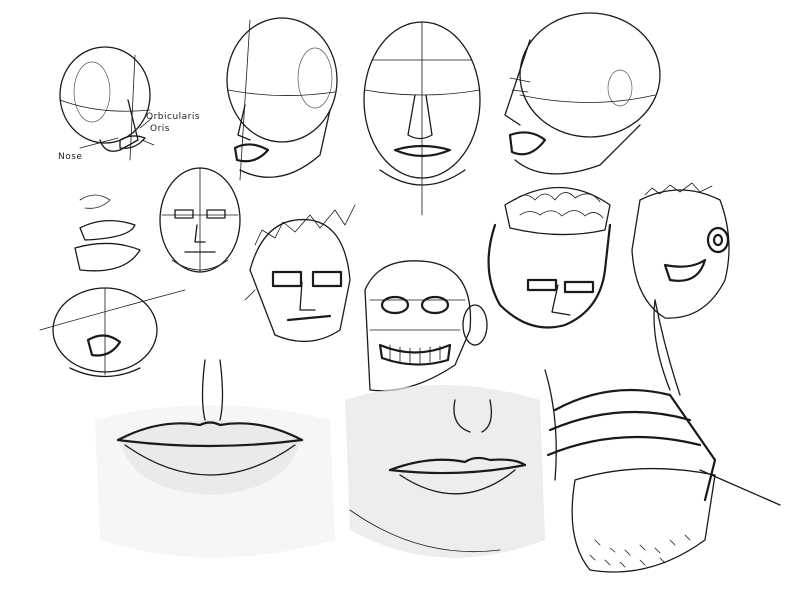  I want to click on sketch-head-three-quarter, so click(282, 99).